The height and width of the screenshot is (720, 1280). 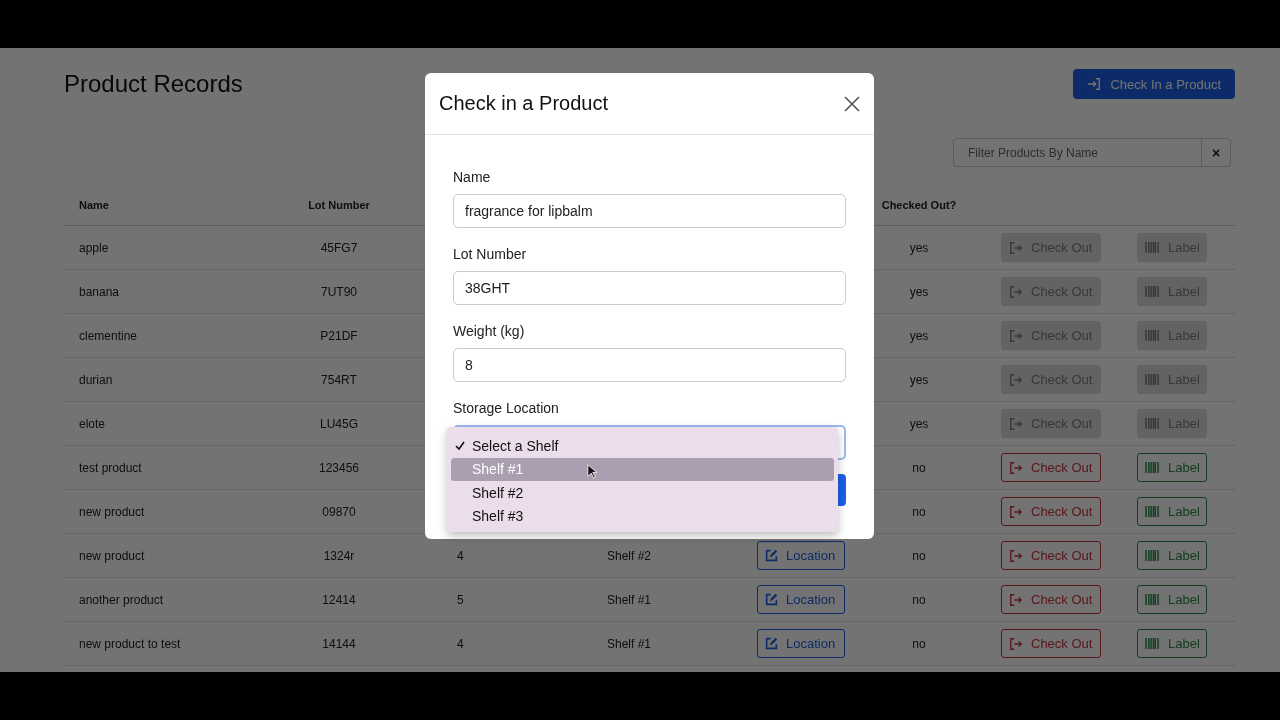 What do you see at coordinates (339, 335) in the screenshot?
I see `table-cell: P21DF` at bounding box center [339, 335].